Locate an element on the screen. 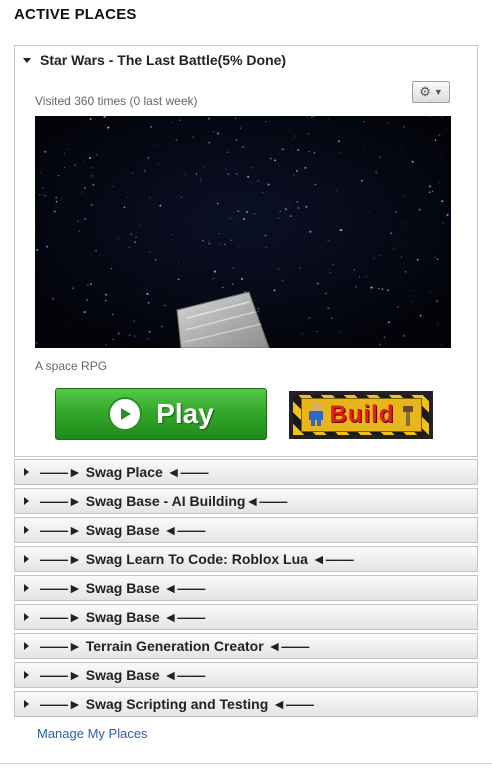  place-row: ——► Terrain Generation Creator ◄—— is located at coordinates (246, 646).